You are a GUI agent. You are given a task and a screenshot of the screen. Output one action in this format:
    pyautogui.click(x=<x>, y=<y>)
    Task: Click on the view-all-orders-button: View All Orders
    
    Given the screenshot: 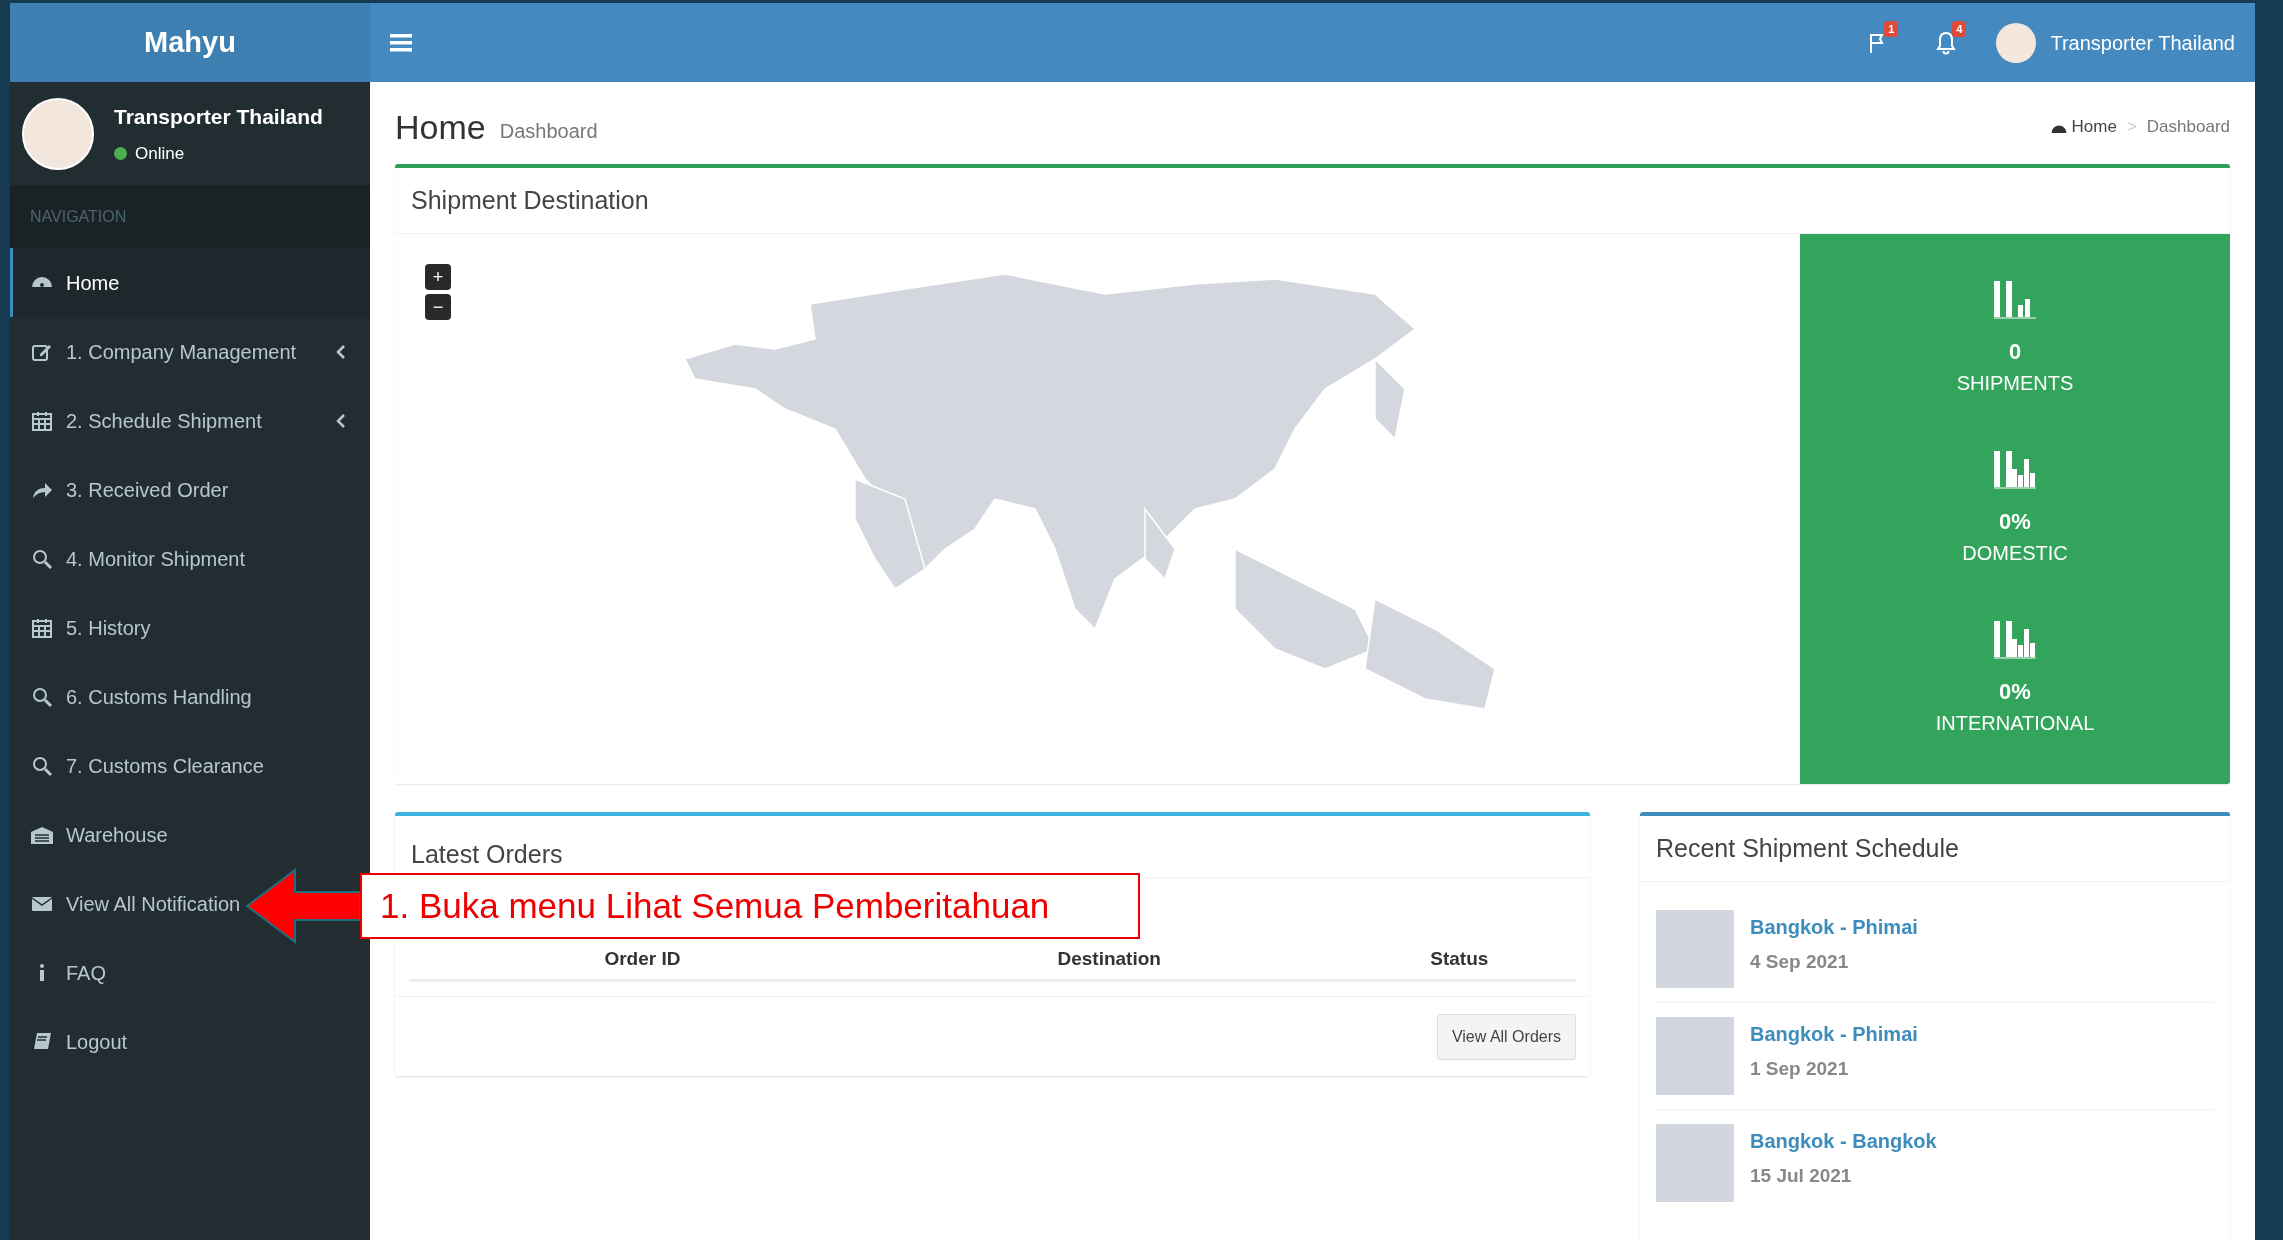 What is the action you would take?
    pyautogui.click(x=1506, y=1036)
    